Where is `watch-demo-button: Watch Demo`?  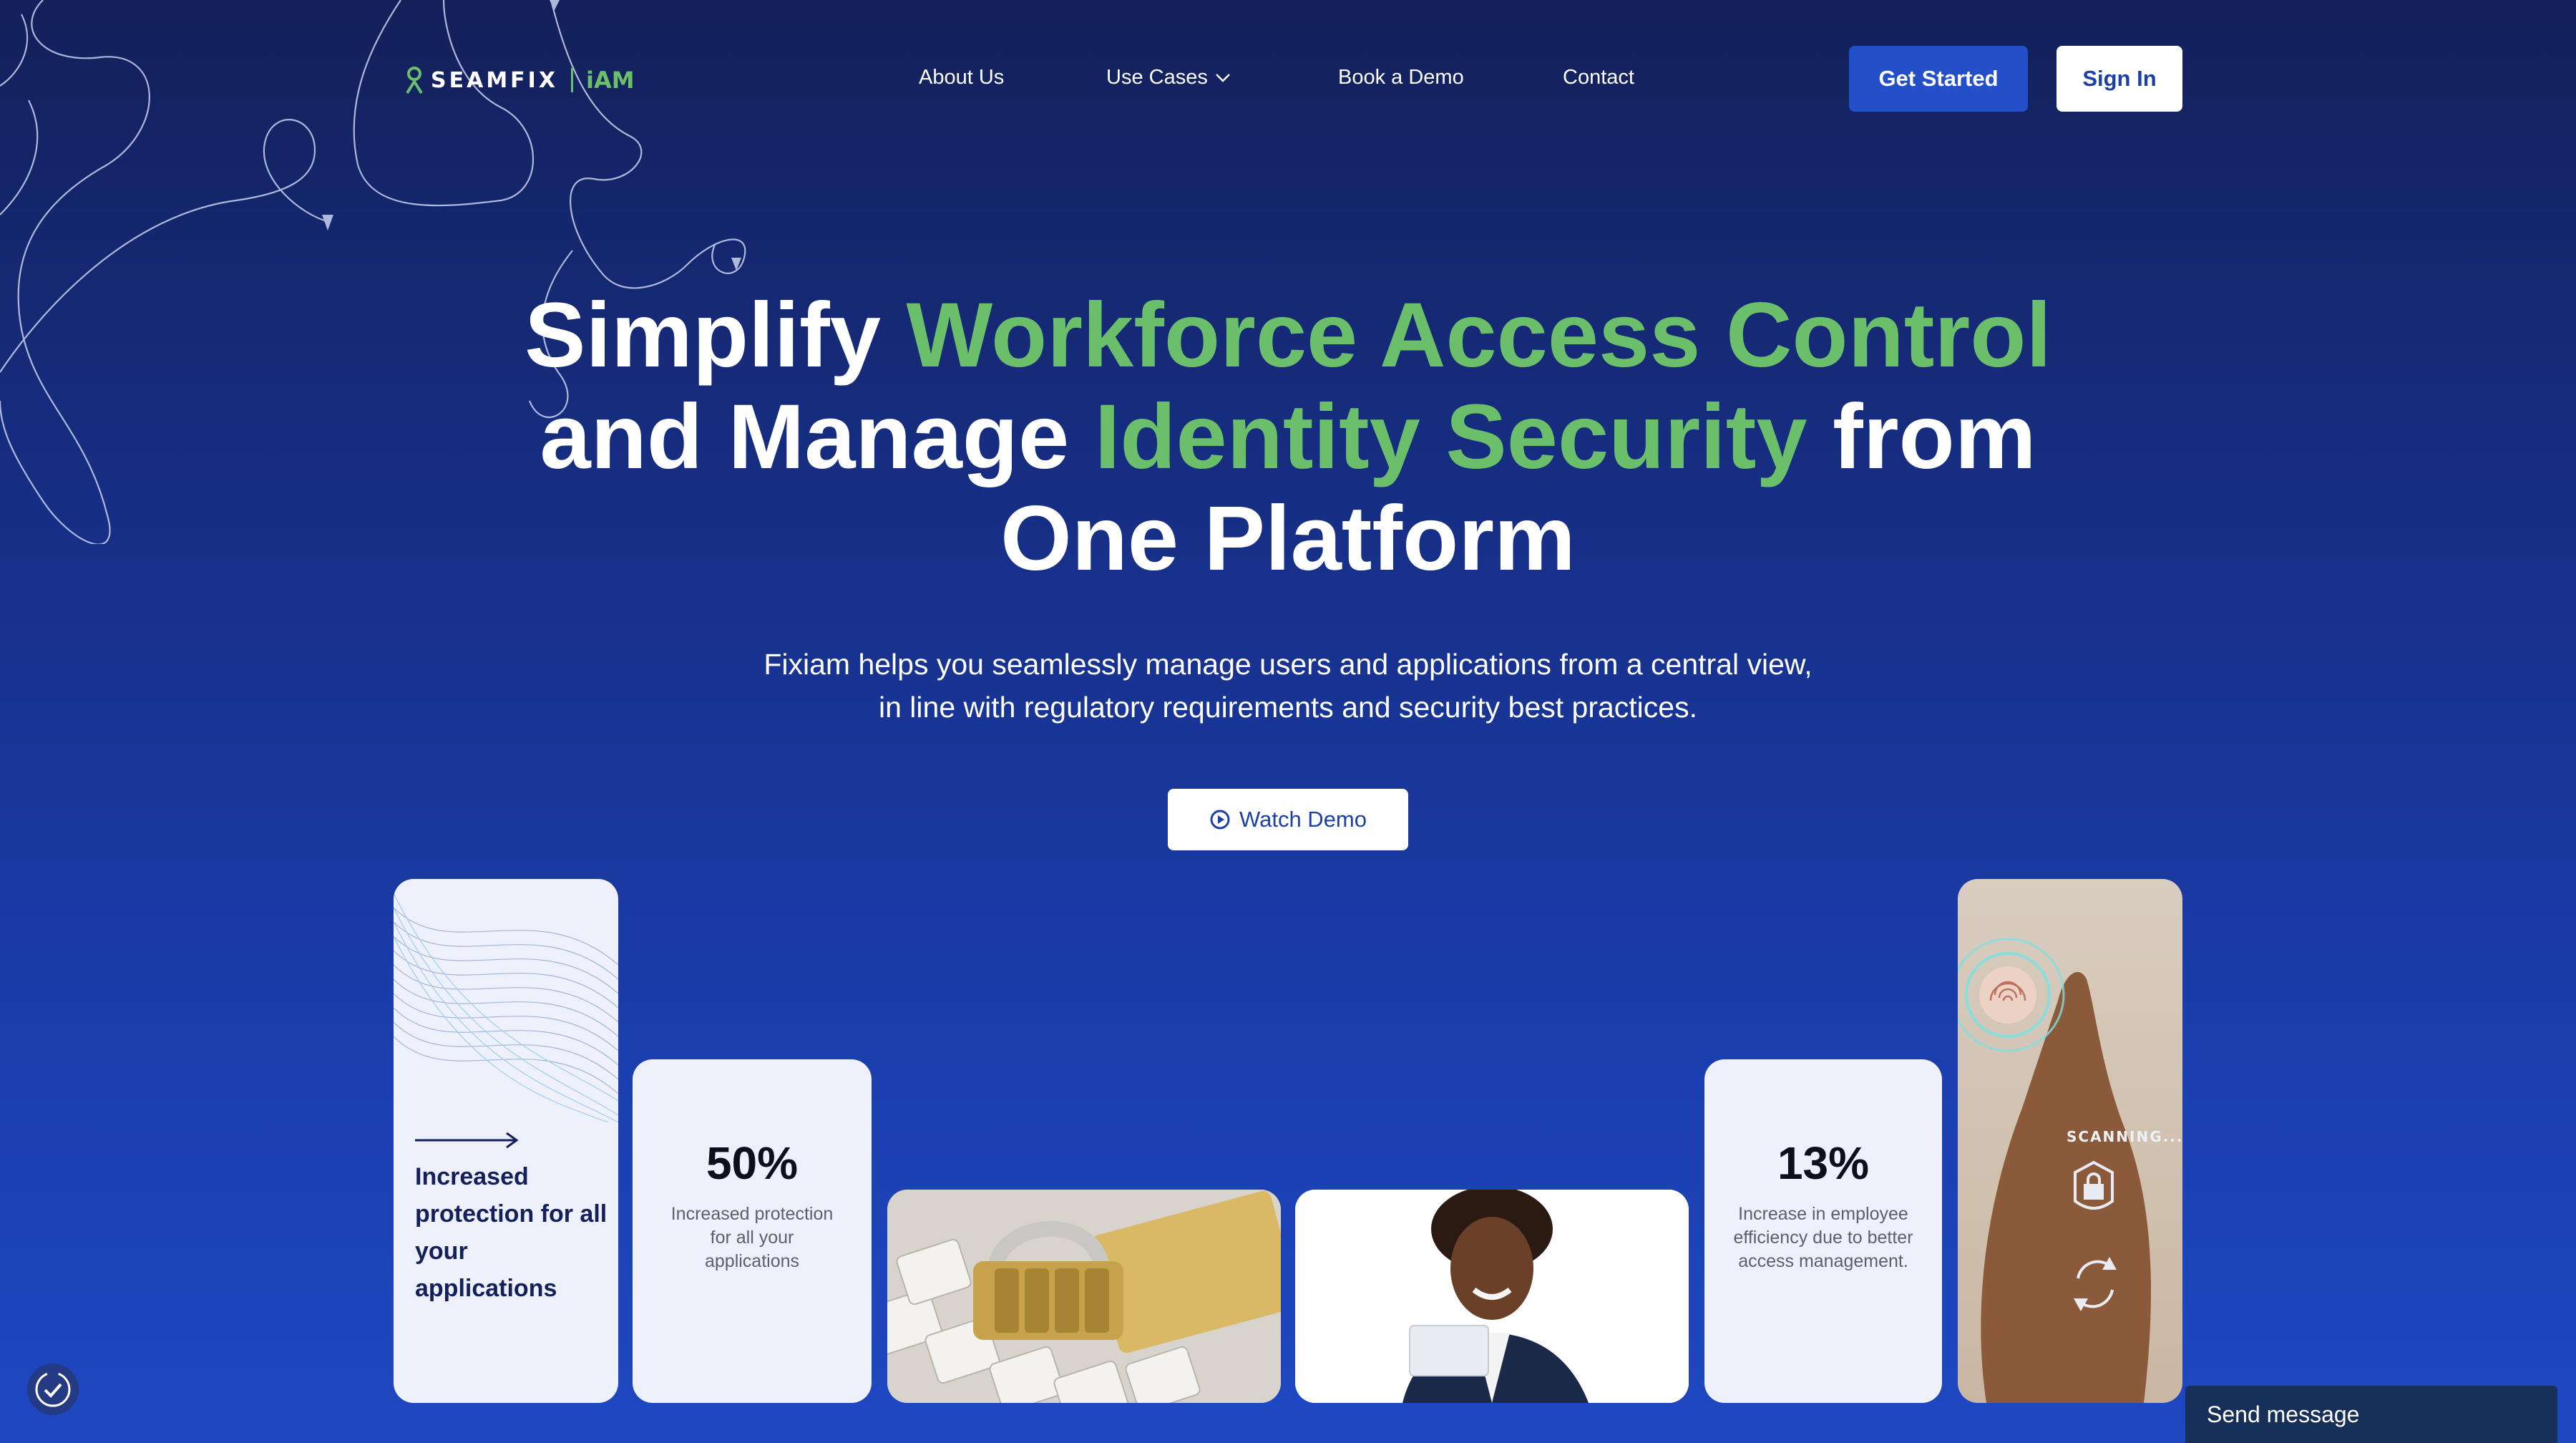 watch-demo-button: Watch Demo is located at coordinates (1288, 820).